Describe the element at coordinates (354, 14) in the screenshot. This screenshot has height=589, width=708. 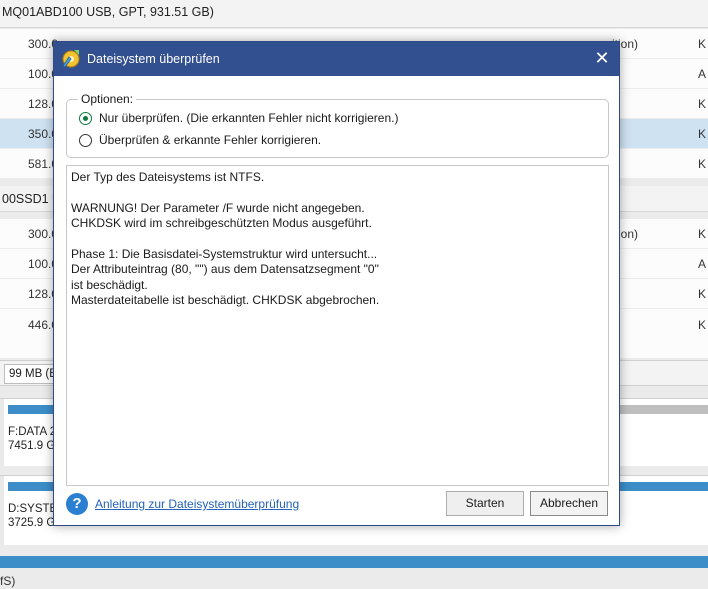
I see `disk1-header: MQ01ABD100 USB, GPT, 931.51 GB)` at that location.